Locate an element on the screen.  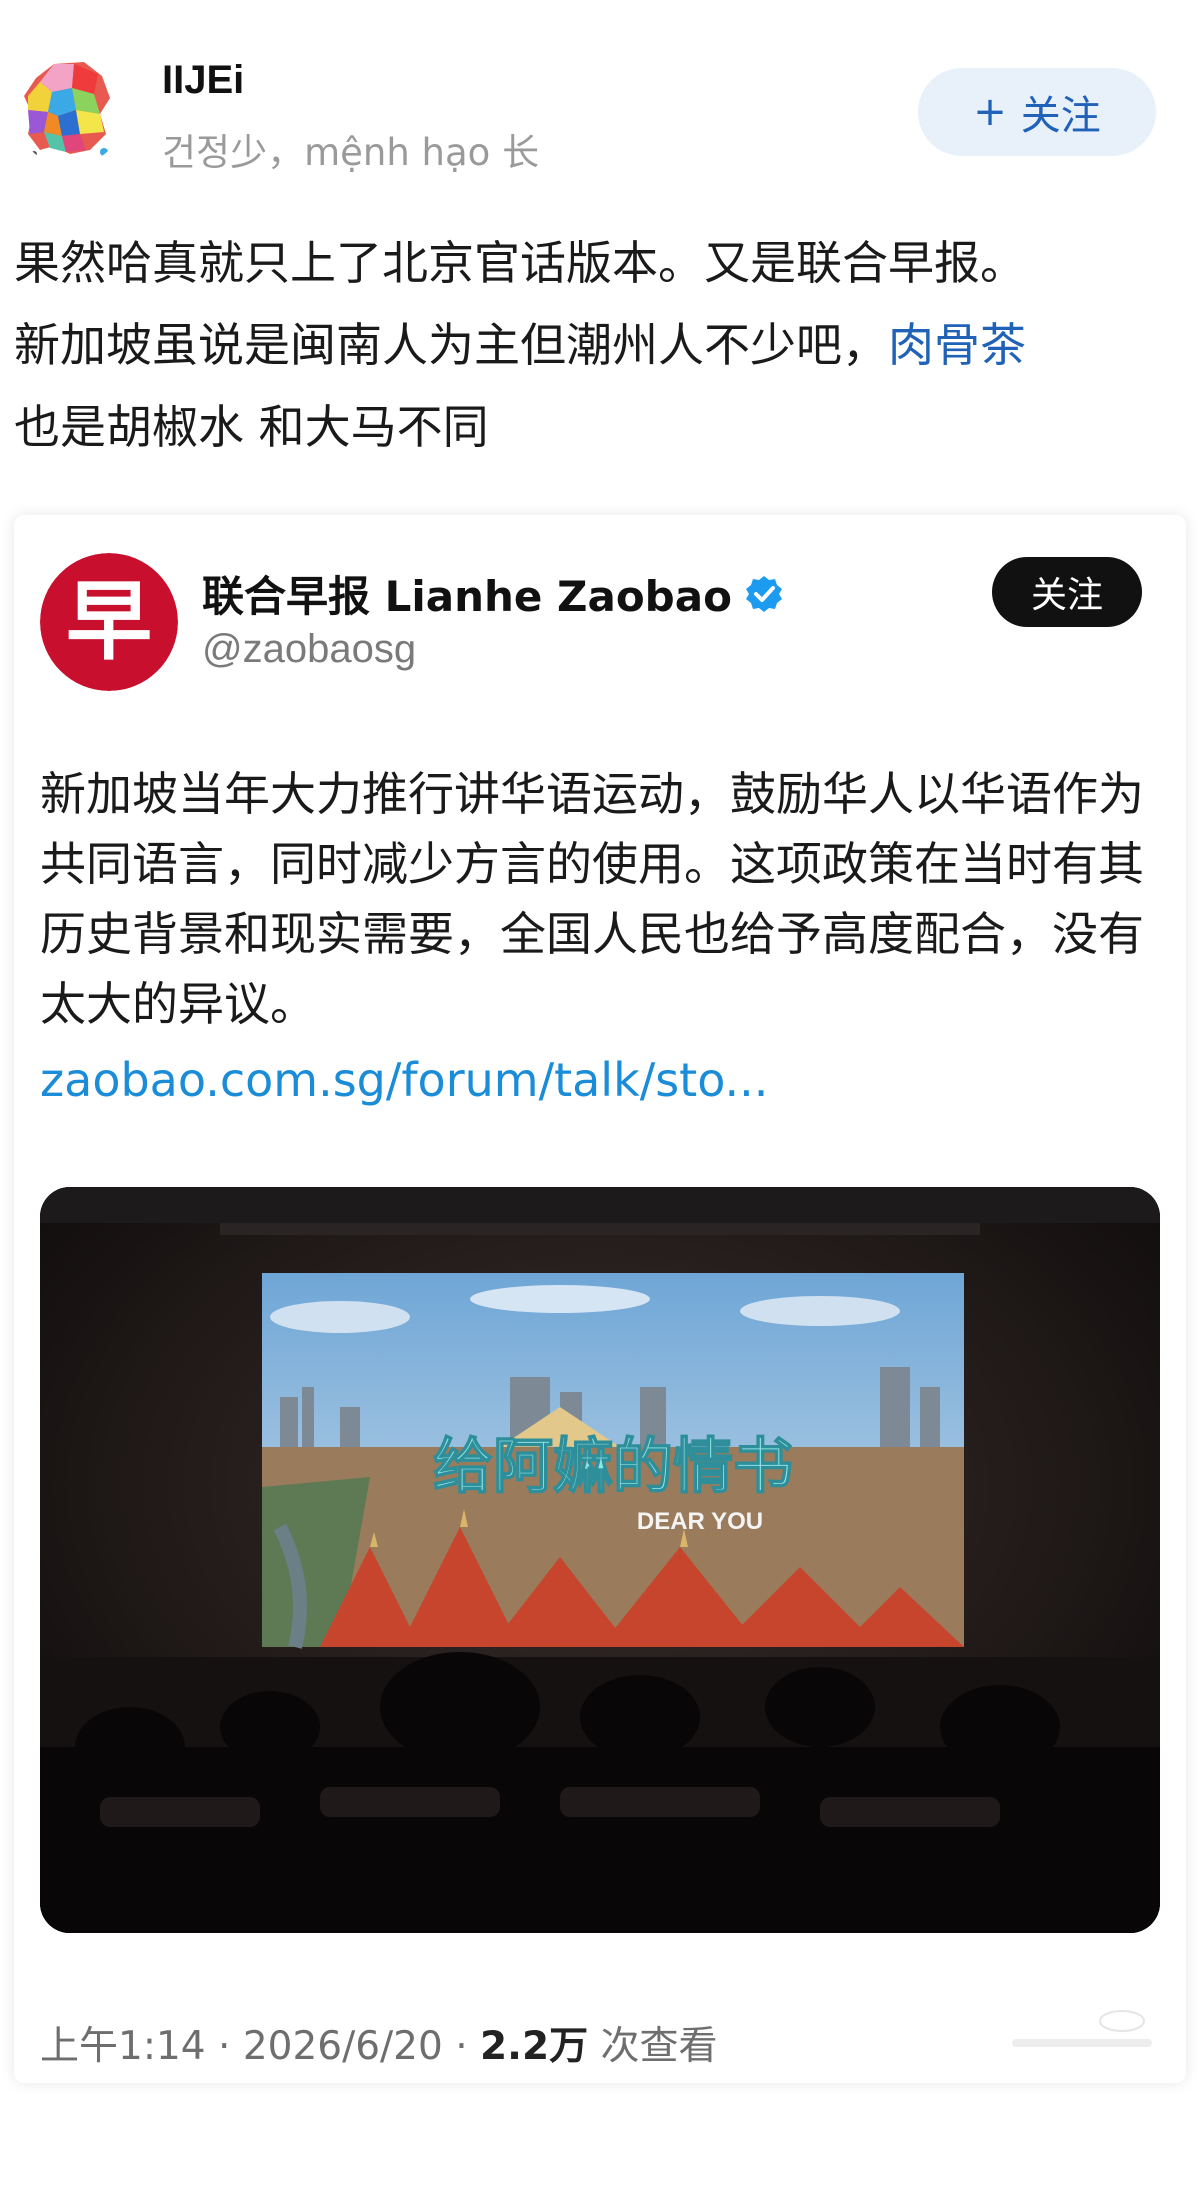
user-description: 건정少，mệnh hạo 长 is located at coordinates (351, 152).